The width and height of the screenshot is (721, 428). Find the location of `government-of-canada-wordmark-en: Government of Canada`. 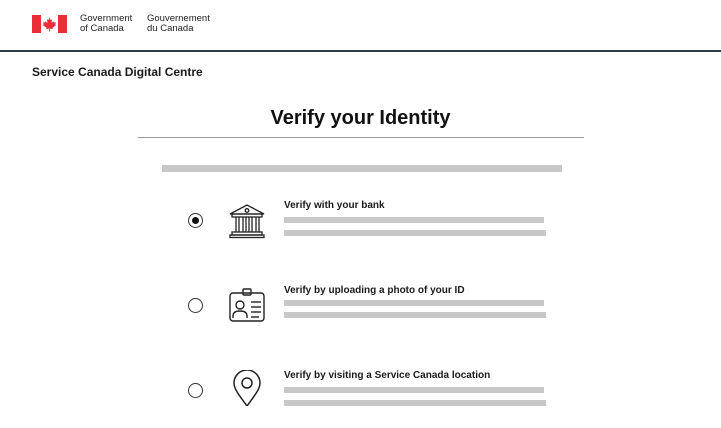

government-of-canada-wordmark-en: Government of Canada is located at coordinates (106, 24).